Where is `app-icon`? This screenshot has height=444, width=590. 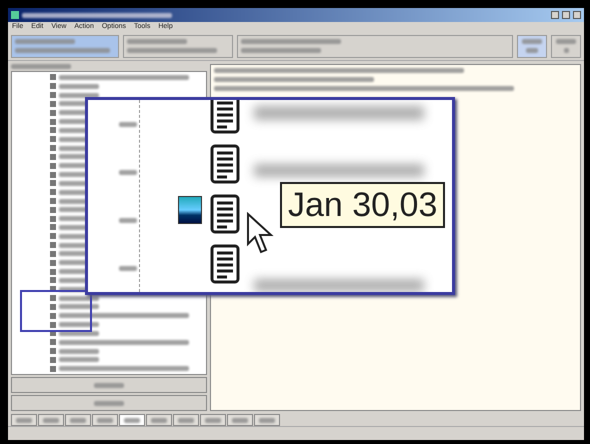 app-icon is located at coordinates (15, 15).